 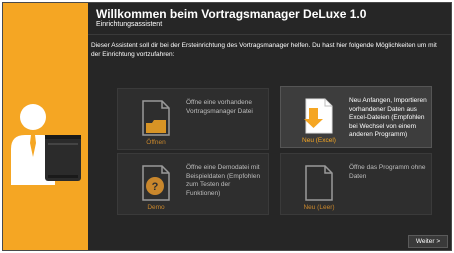 What do you see at coordinates (129, 24) in the screenshot?
I see `wizard-subtitle: Einrichtungsassistent` at bounding box center [129, 24].